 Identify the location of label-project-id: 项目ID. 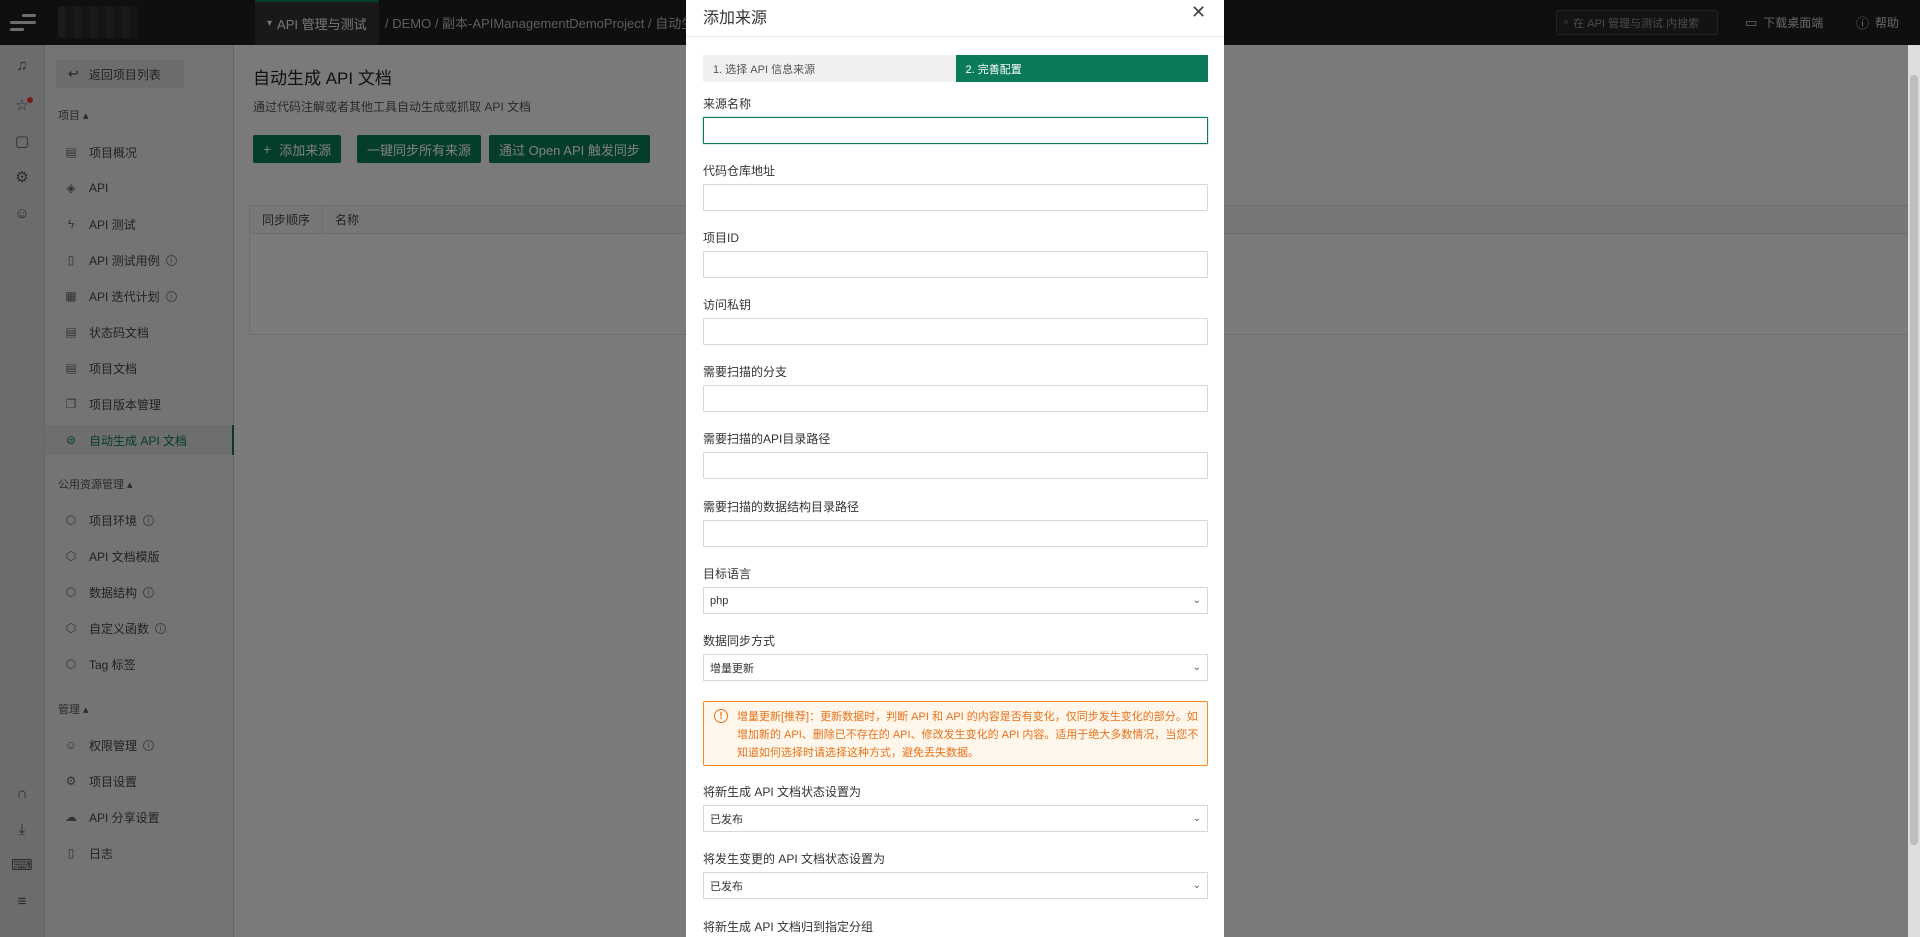
(721, 238).